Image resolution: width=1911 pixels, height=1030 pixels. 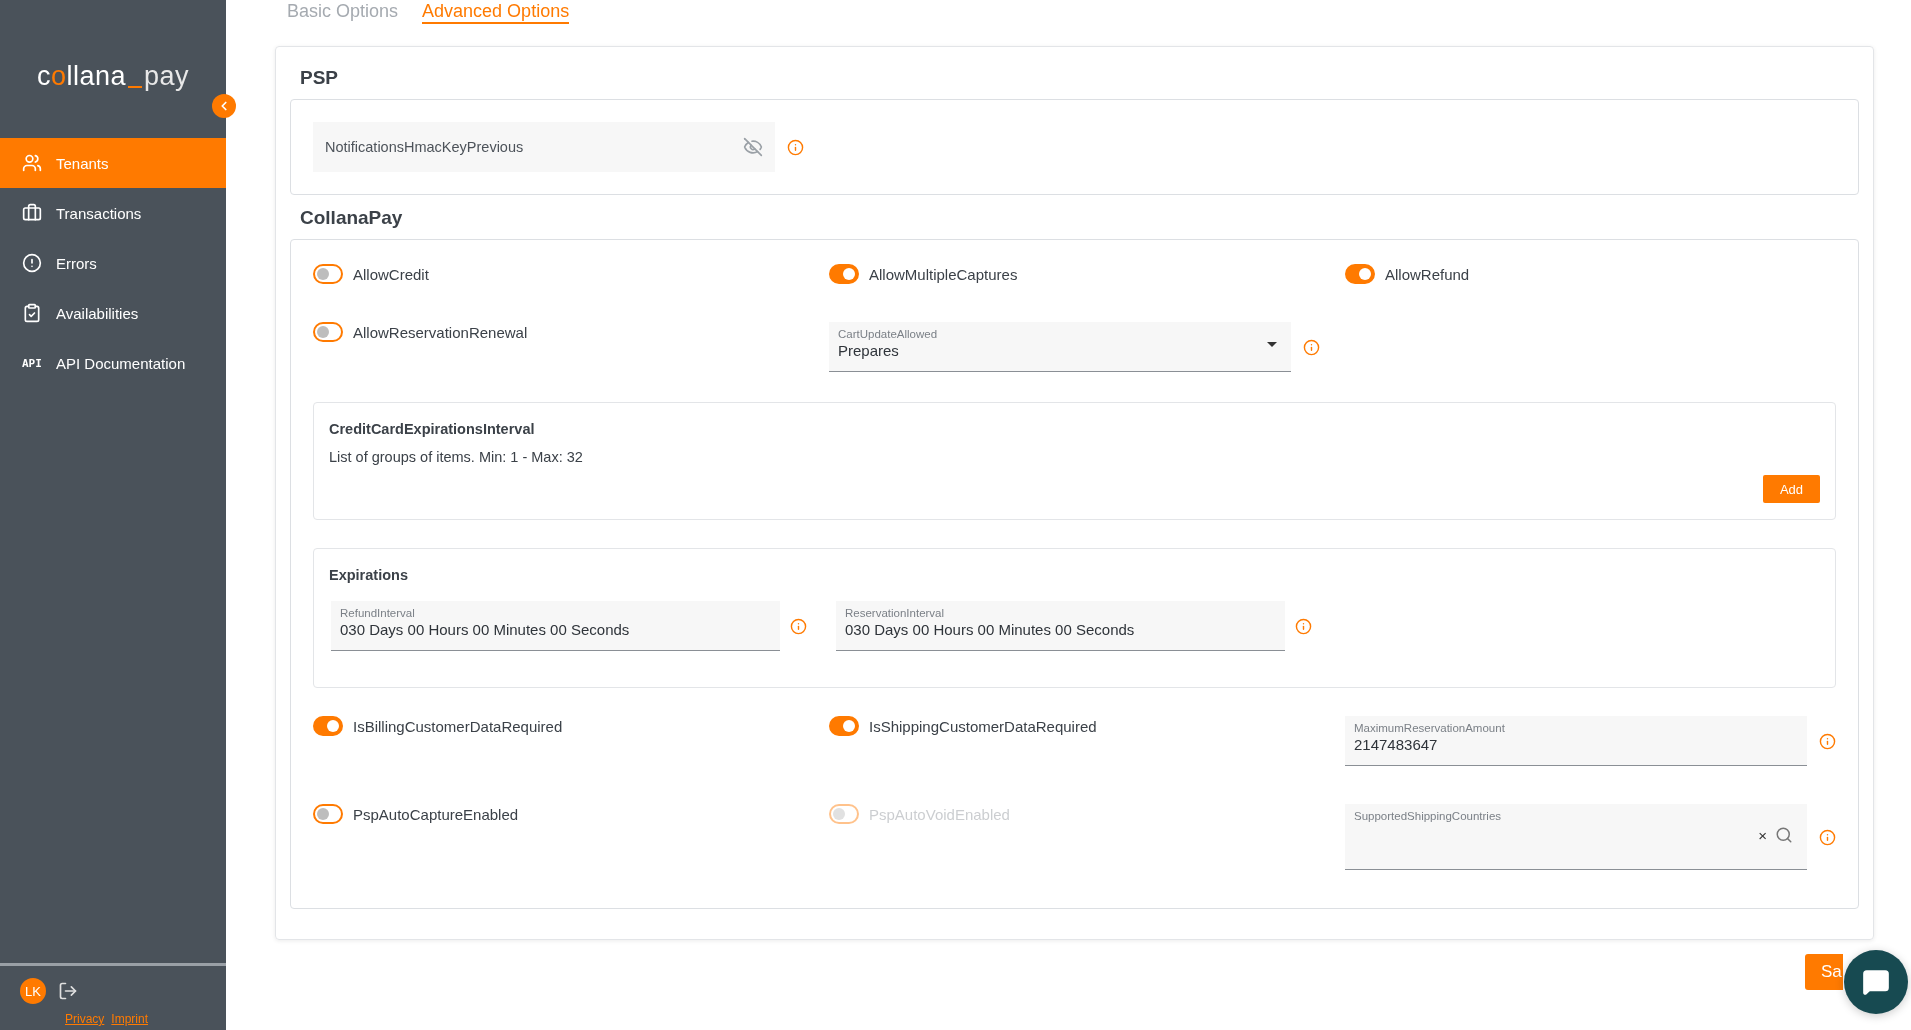 What do you see at coordinates (391, 274) in the screenshot?
I see `toggle-label: AllowCredit` at bounding box center [391, 274].